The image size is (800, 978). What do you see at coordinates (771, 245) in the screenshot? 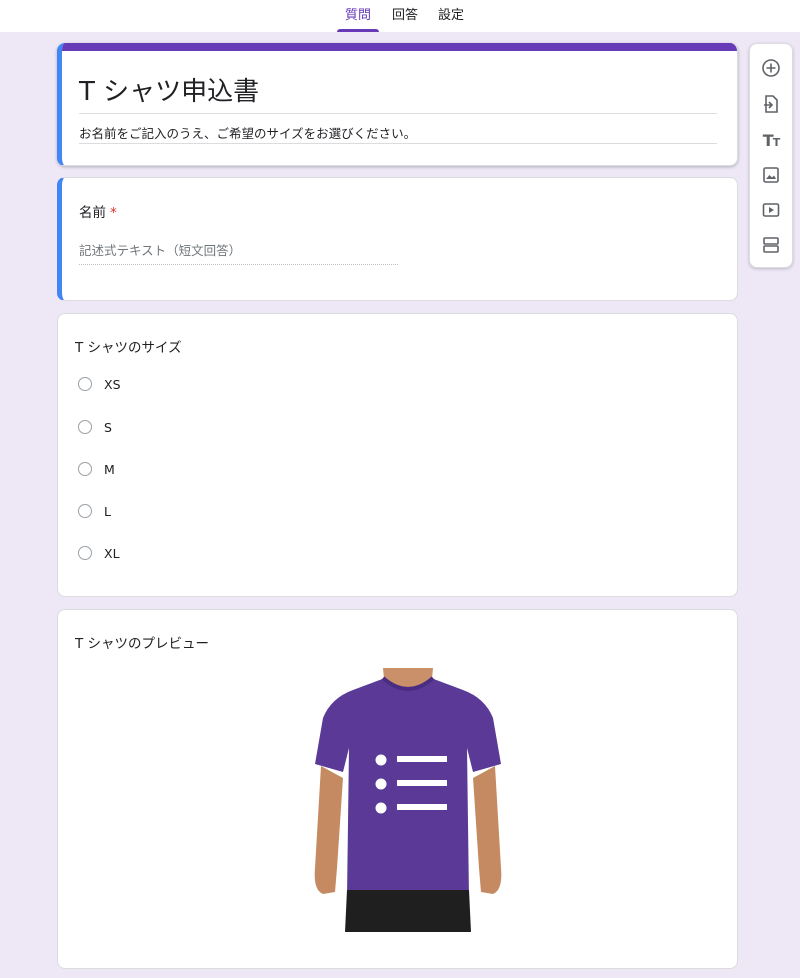
I see `add-section-icon` at bounding box center [771, 245].